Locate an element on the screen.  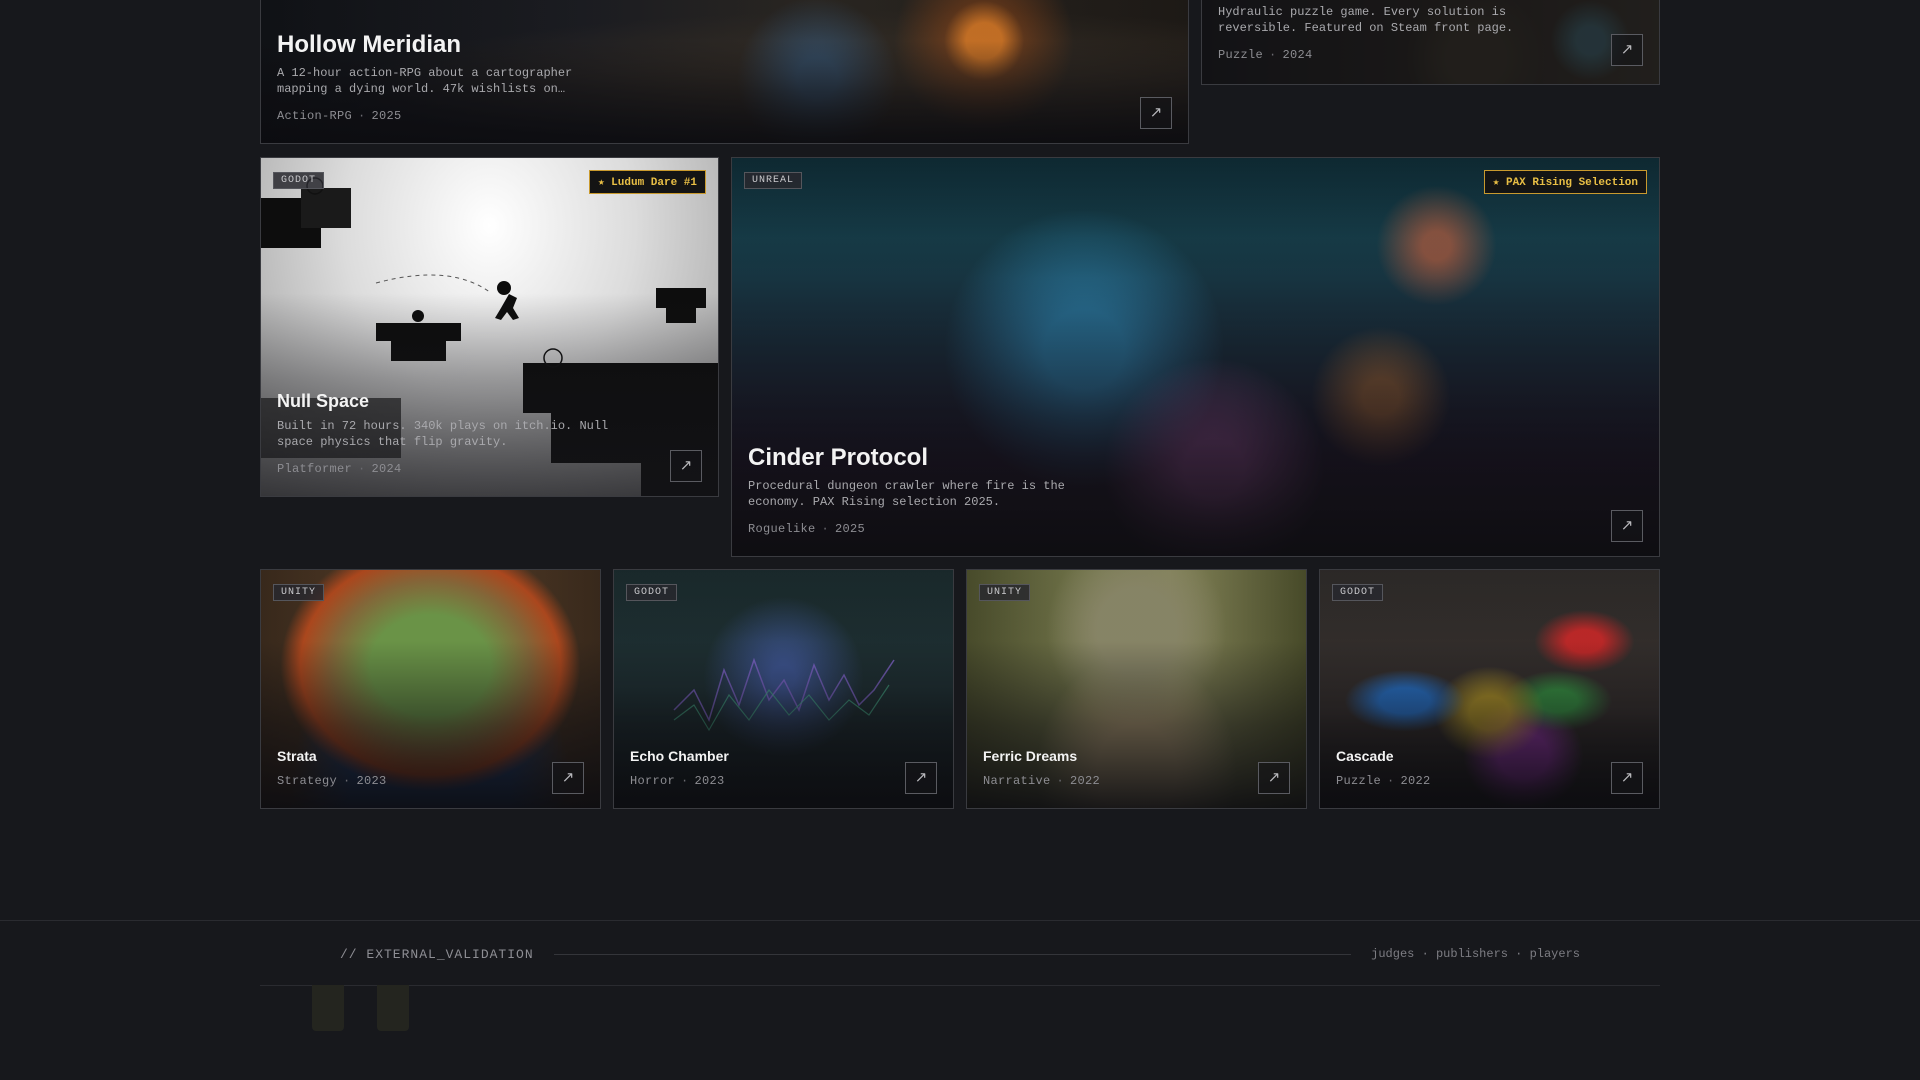
card-content: Echo Chamber Horror · 2023 is located at coordinates (783, 768).